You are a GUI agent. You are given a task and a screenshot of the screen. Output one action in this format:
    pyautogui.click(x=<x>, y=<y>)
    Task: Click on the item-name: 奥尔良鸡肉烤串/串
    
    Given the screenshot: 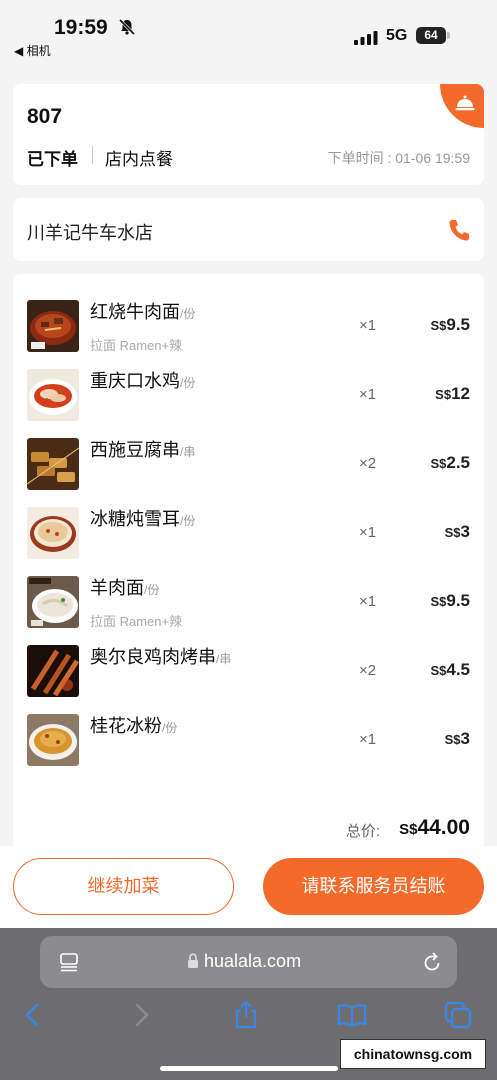 What is the action you would take?
    pyautogui.click(x=161, y=657)
    